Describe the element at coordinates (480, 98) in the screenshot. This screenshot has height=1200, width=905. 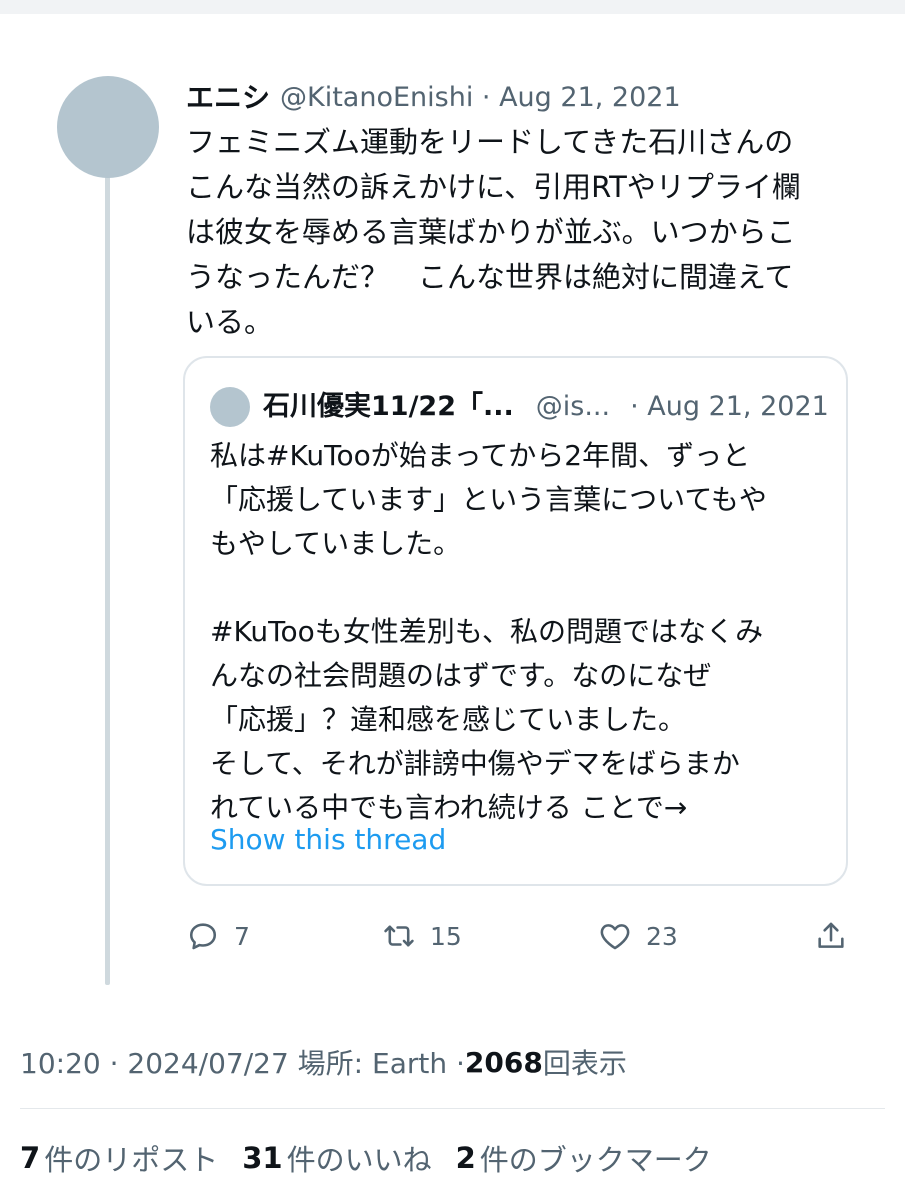
I see `author-handle-date: @KitanoEnishi · Aug 21, 2021` at that location.